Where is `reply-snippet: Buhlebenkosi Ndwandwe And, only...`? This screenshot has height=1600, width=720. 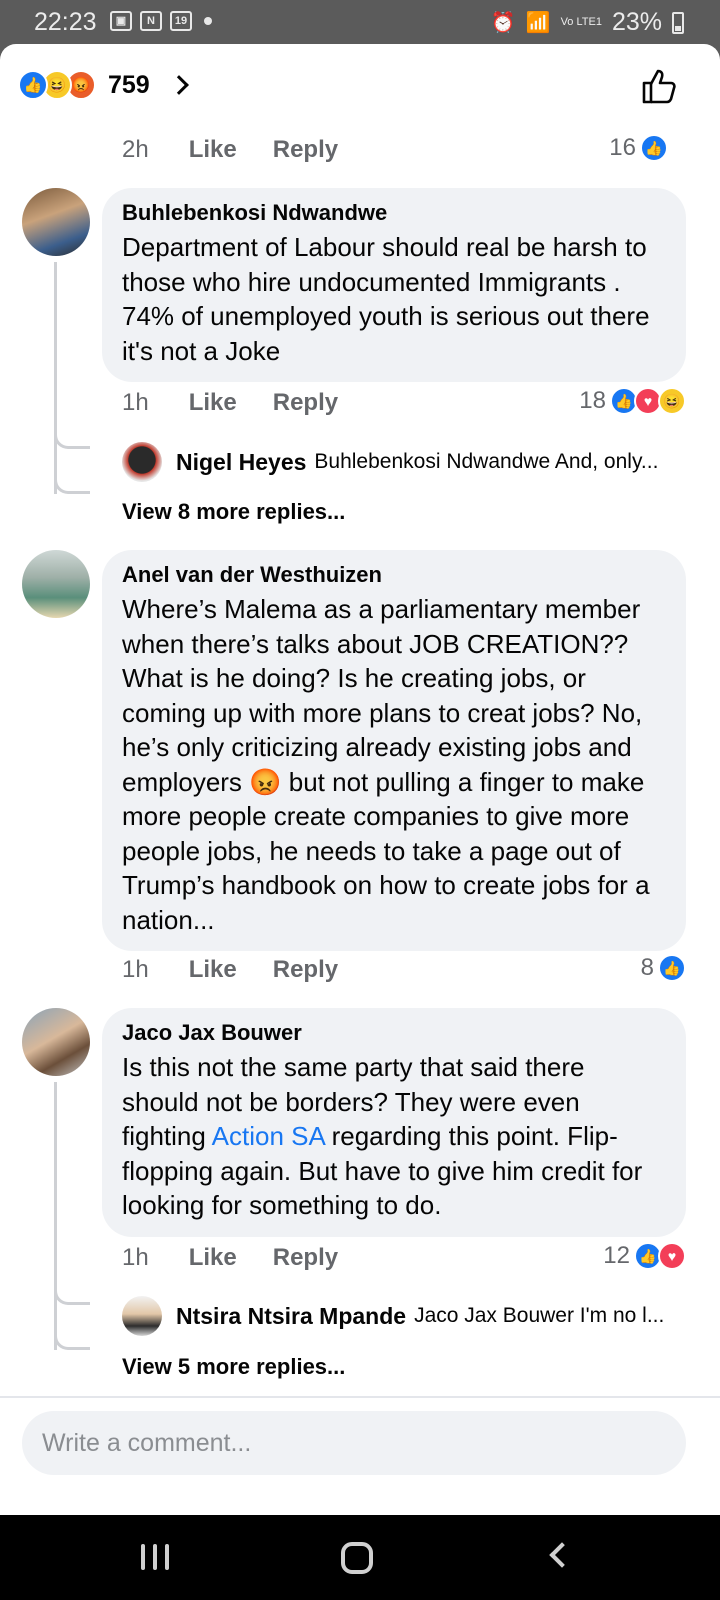 reply-snippet: Buhlebenkosi Ndwandwe And, only... is located at coordinates (486, 461).